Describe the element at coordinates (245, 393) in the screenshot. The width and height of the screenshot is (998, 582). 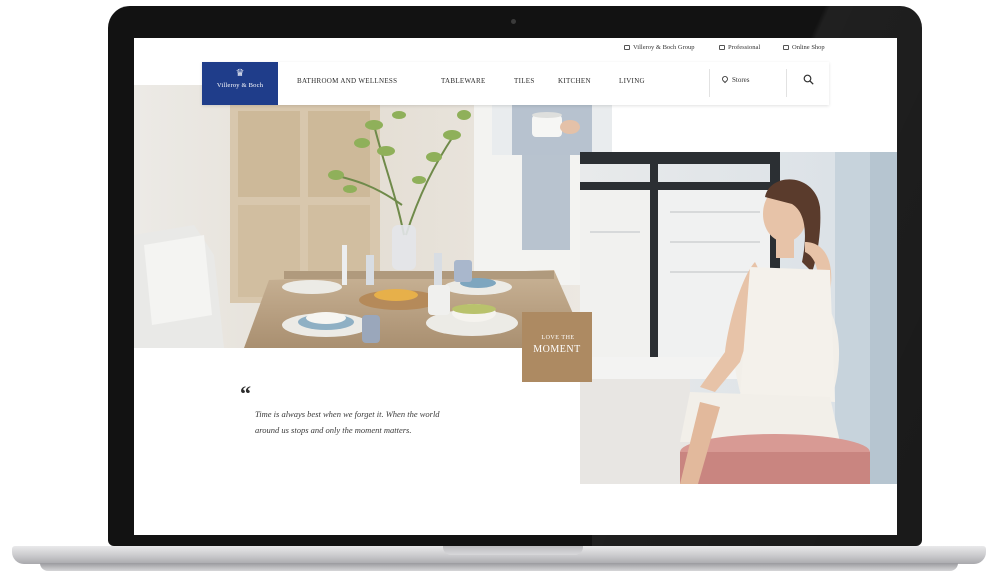
I see `quote-mark: “` at that location.